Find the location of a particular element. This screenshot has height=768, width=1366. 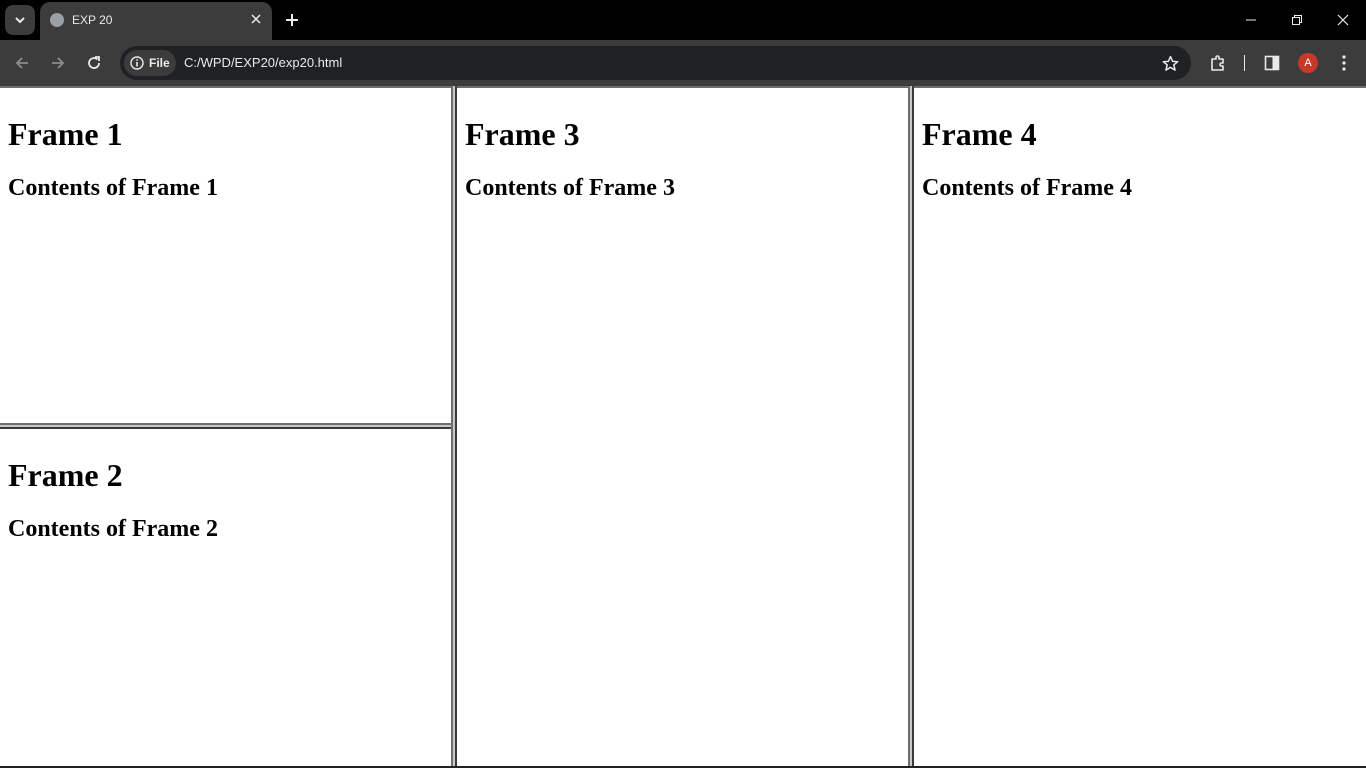

tab-title: EXP 20 is located at coordinates (92, 20).